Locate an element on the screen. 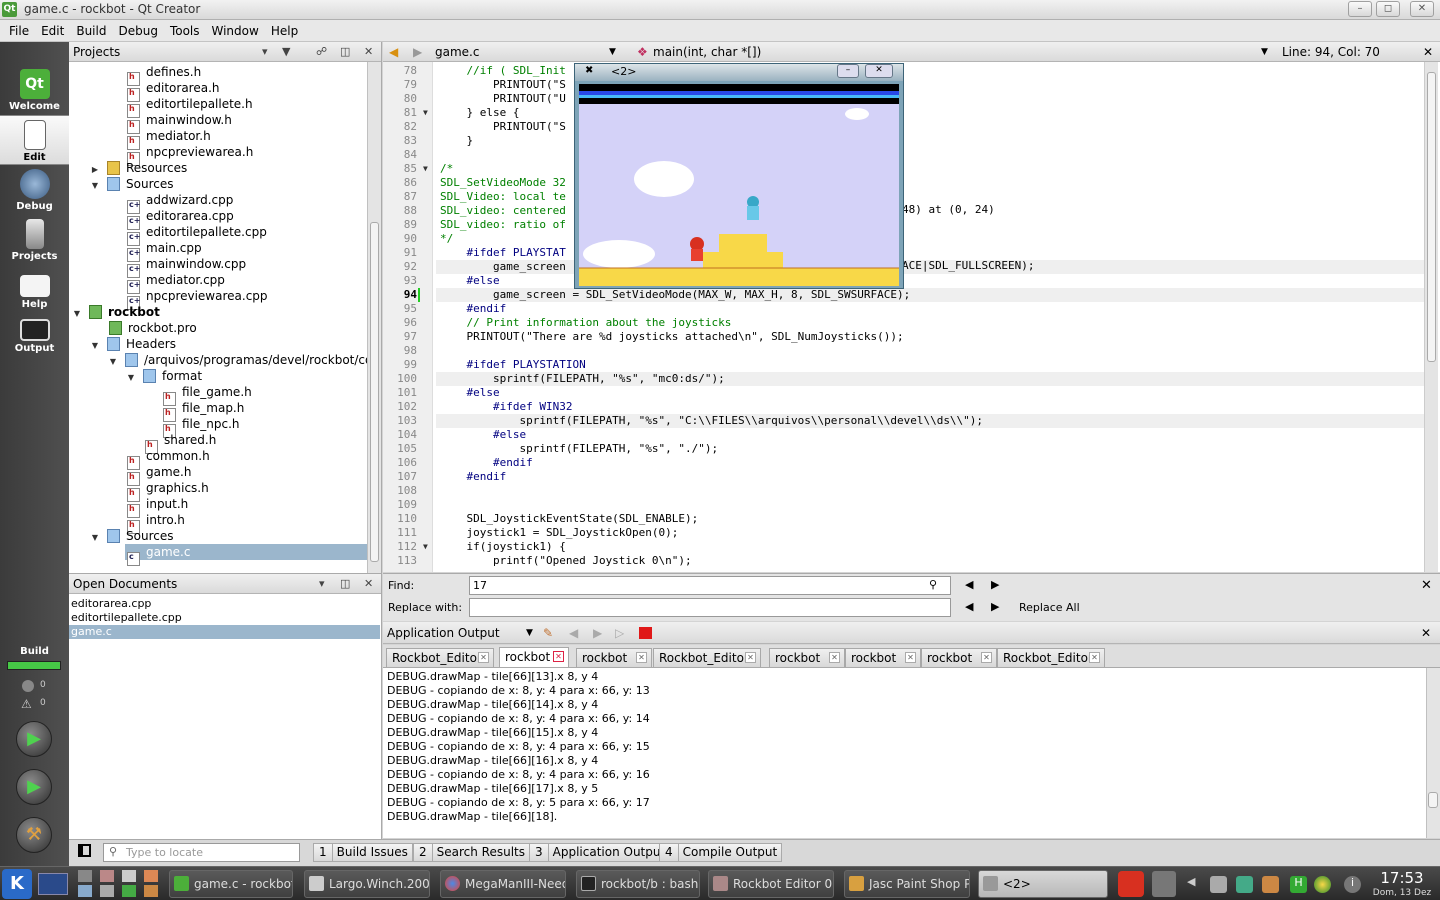  debug-run-button: ▶ is located at coordinates (34, 787).